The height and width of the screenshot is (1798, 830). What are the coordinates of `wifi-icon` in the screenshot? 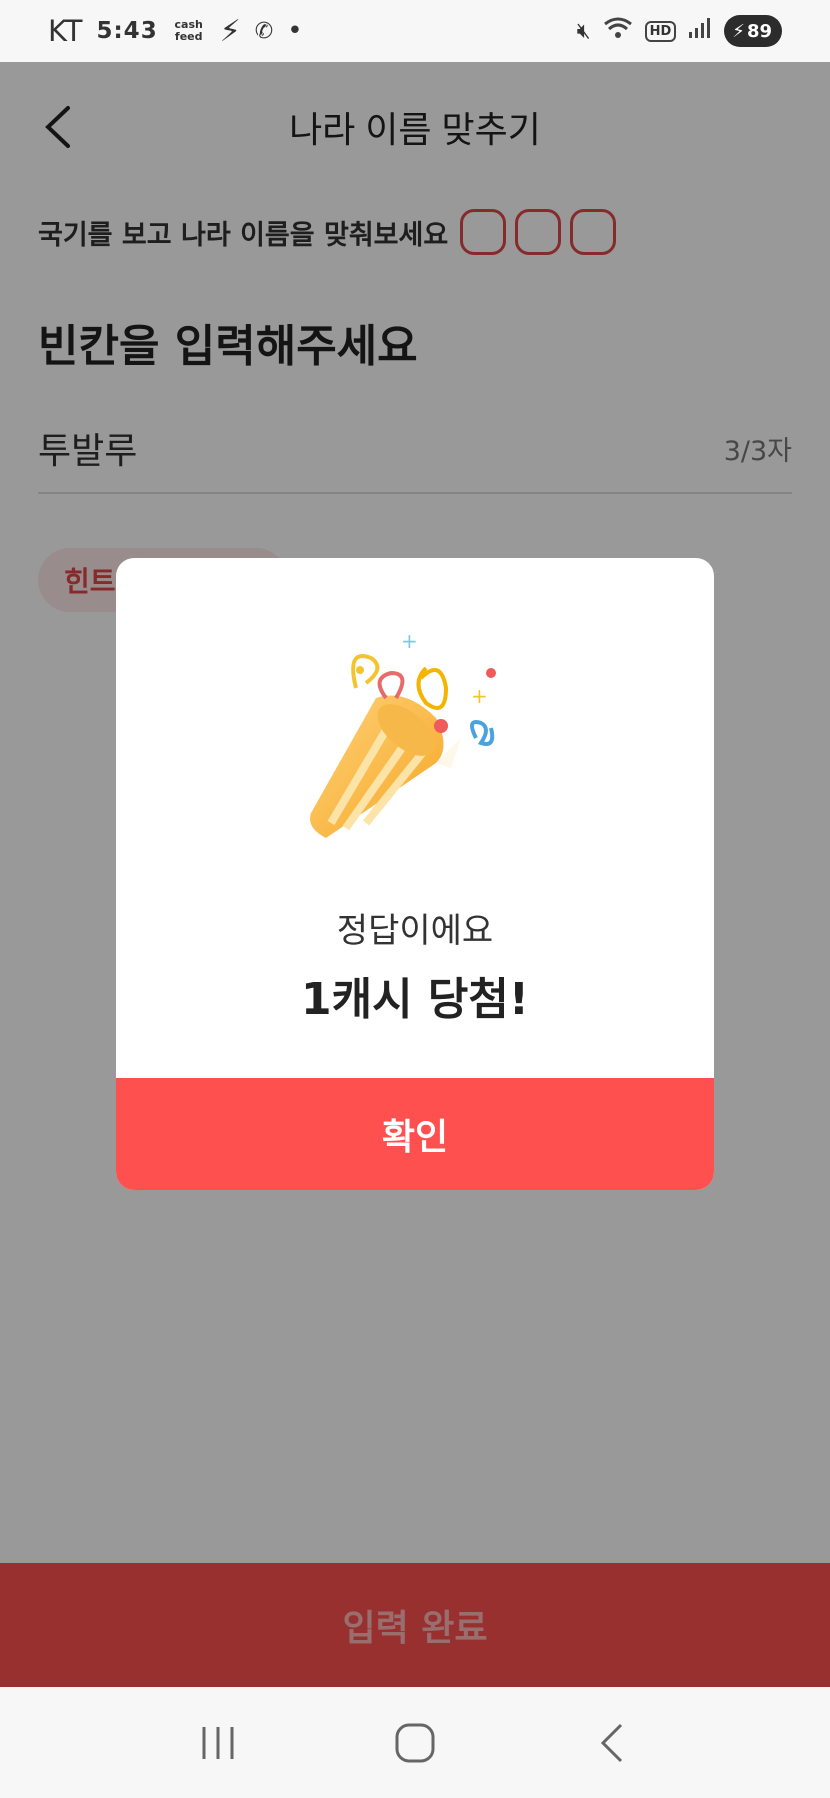 It's located at (618, 31).